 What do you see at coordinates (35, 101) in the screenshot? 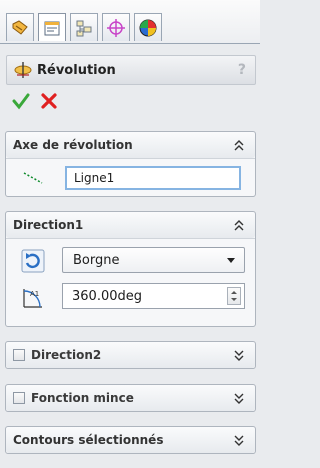
I see `action-buttons` at bounding box center [35, 101].